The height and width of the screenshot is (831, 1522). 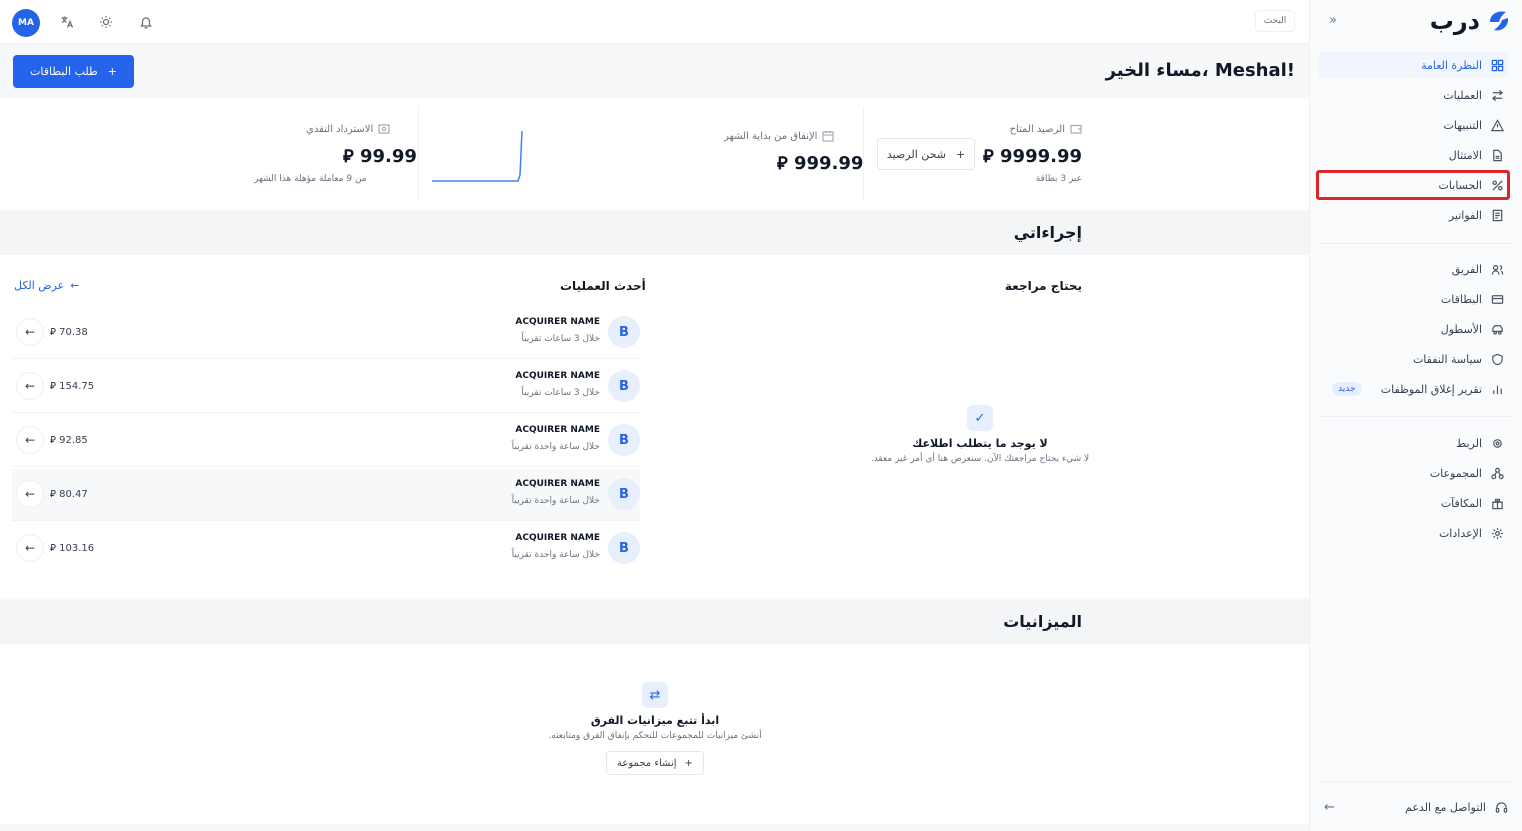 I want to click on cashback-sub: من 9 معاملة مؤهلة هذا الشهر, so click(x=310, y=179).